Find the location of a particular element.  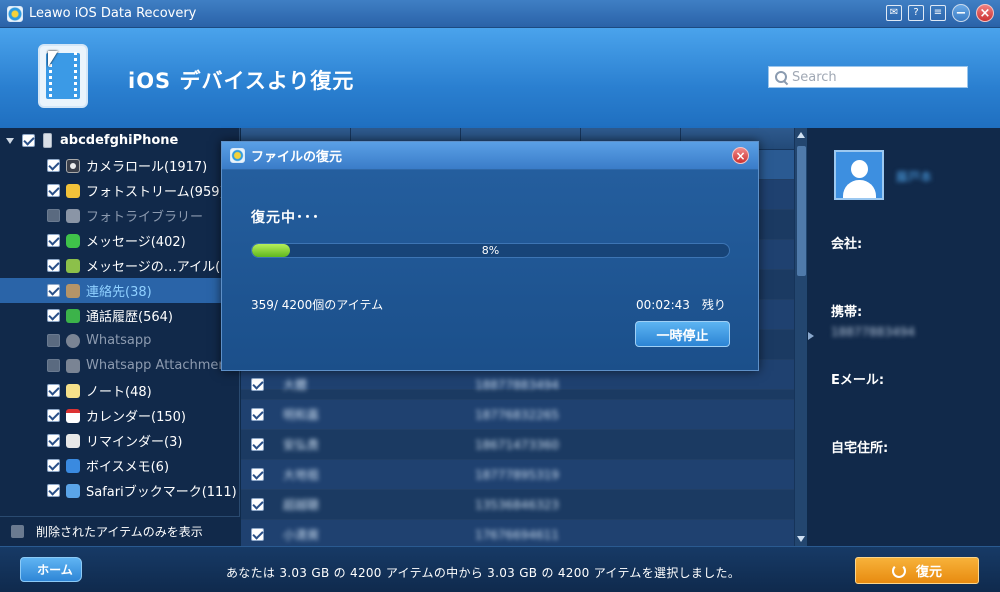

sidebar-item-photo-library: フォトライブラリー is located at coordinates (120, 215).